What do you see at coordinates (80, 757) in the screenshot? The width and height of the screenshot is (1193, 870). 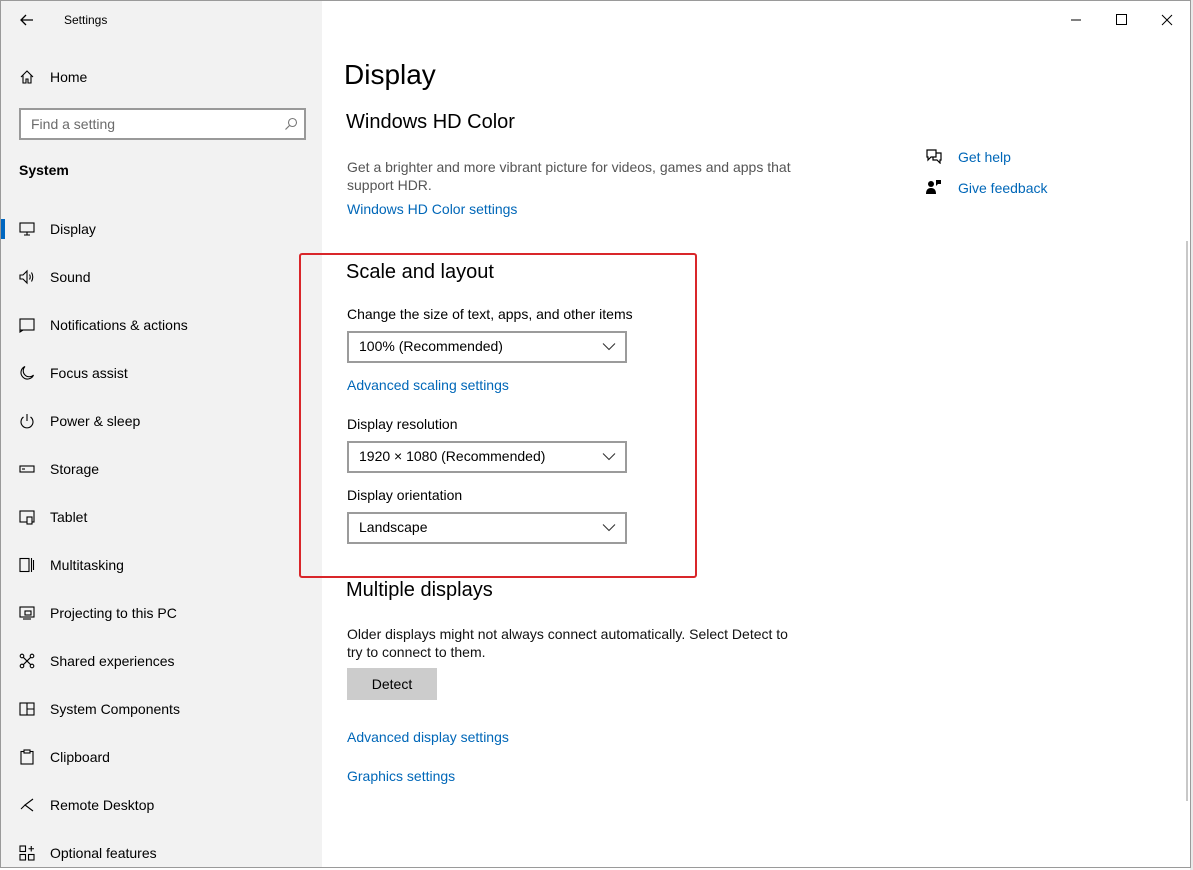 I see `sidebar-item-label: Clipboard` at bounding box center [80, 757].